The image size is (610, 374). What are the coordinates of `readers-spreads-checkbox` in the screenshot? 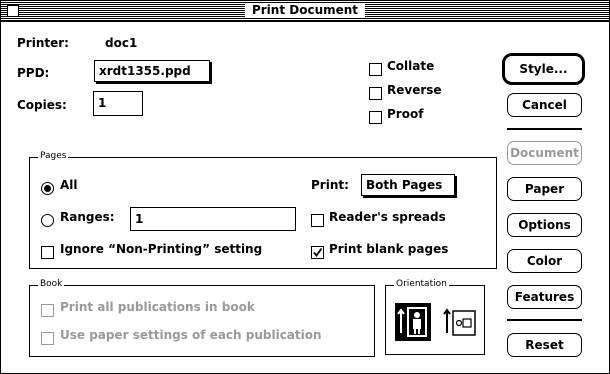 It's located at (317, 220).